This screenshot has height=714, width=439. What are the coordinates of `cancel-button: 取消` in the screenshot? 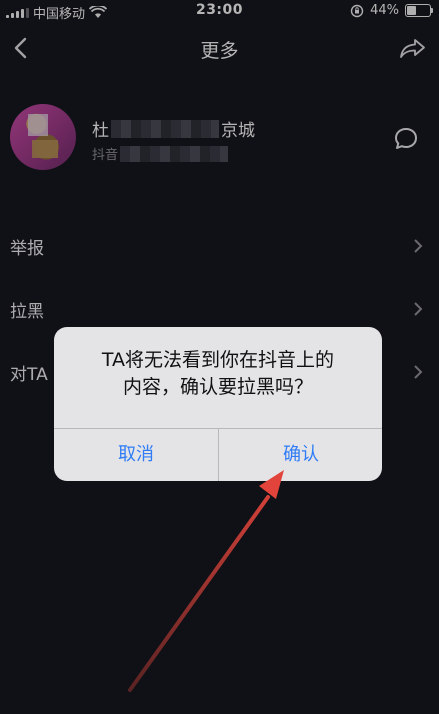 It's located at (136, 455).